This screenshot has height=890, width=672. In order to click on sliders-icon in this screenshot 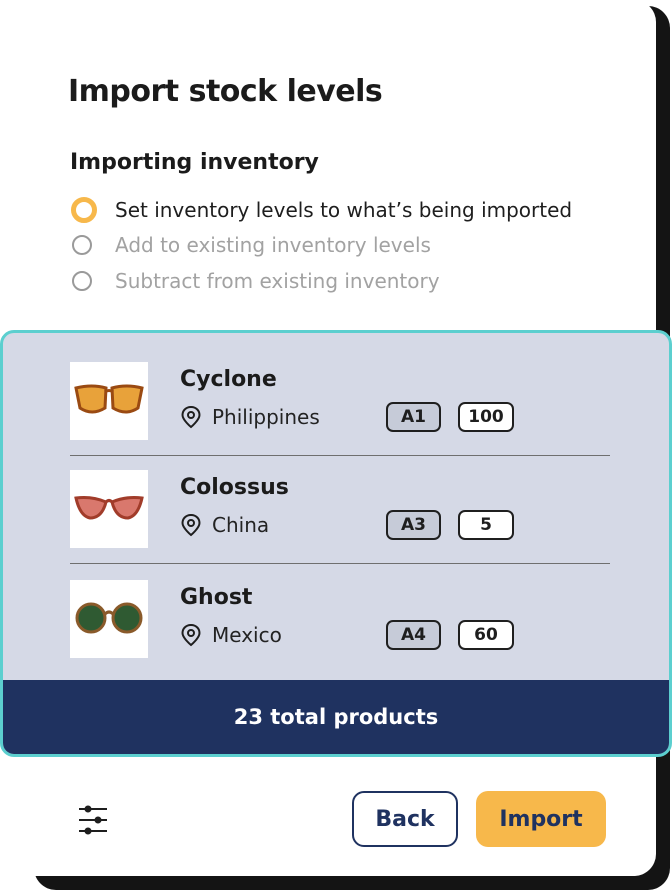, I will do `click(93, 820)`.